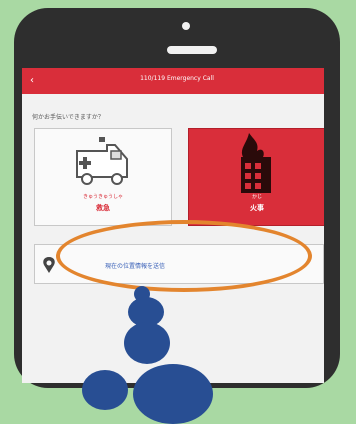  Describe the element at coordinates (177, 78) in the screenshot. I see `header-title: 110/119 Emergency Call` at that location.